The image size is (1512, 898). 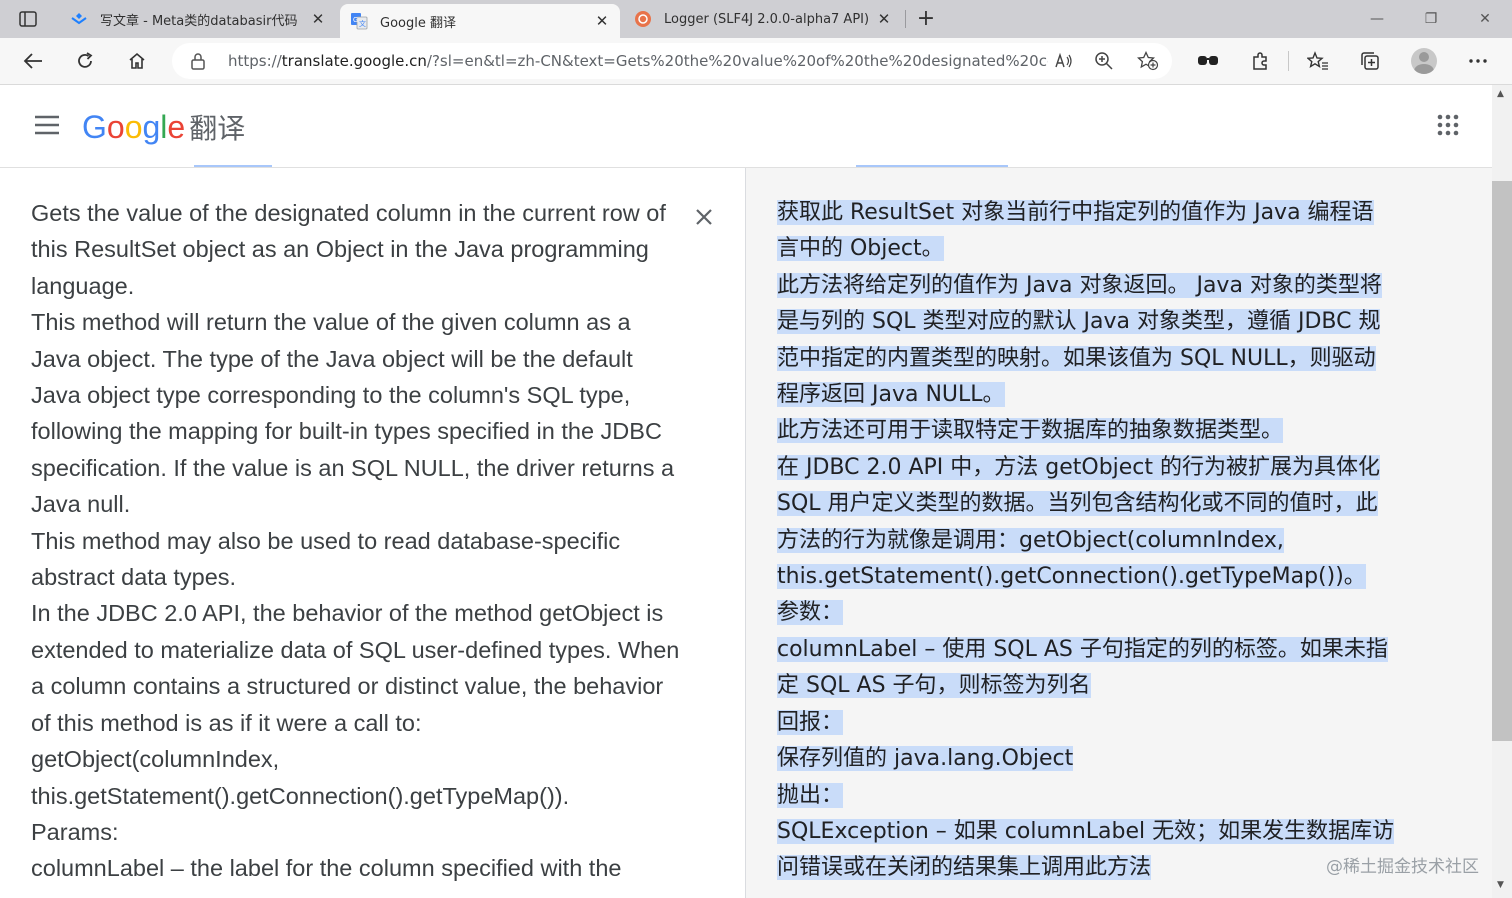 I want to click on google-translate-logo: Google 翻译, so click(x=163, y=127).